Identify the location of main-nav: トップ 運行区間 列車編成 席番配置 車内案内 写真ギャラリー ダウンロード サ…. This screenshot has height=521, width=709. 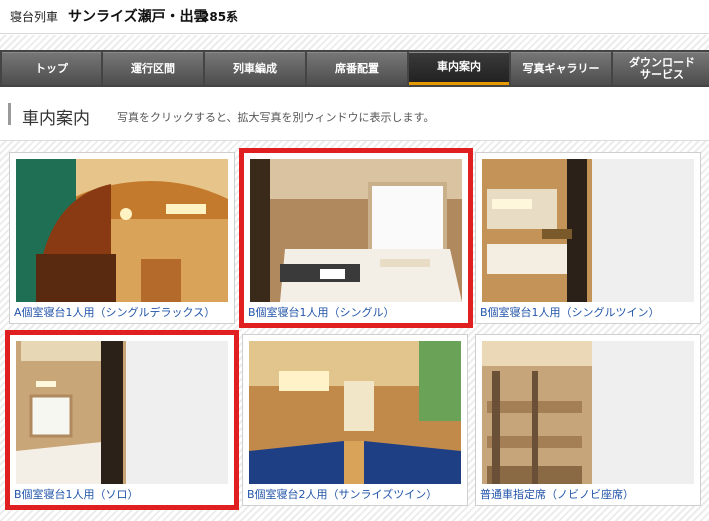
(354, 68).